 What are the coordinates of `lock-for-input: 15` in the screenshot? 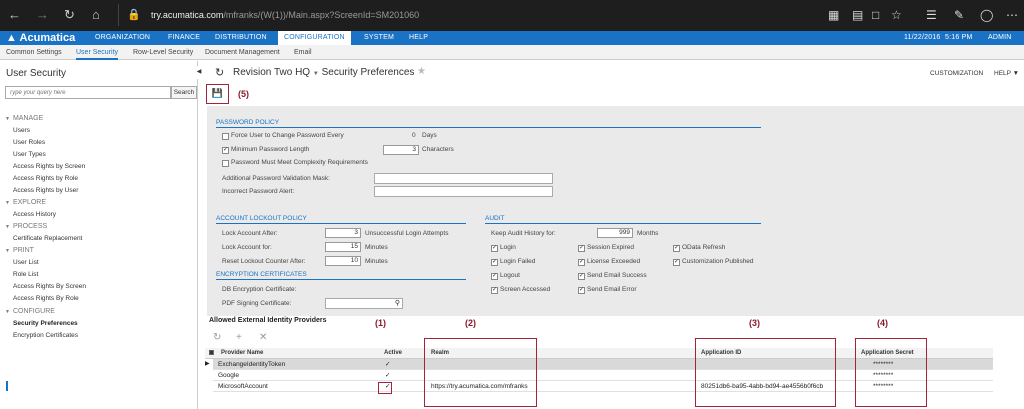 It's located at (343, 247).